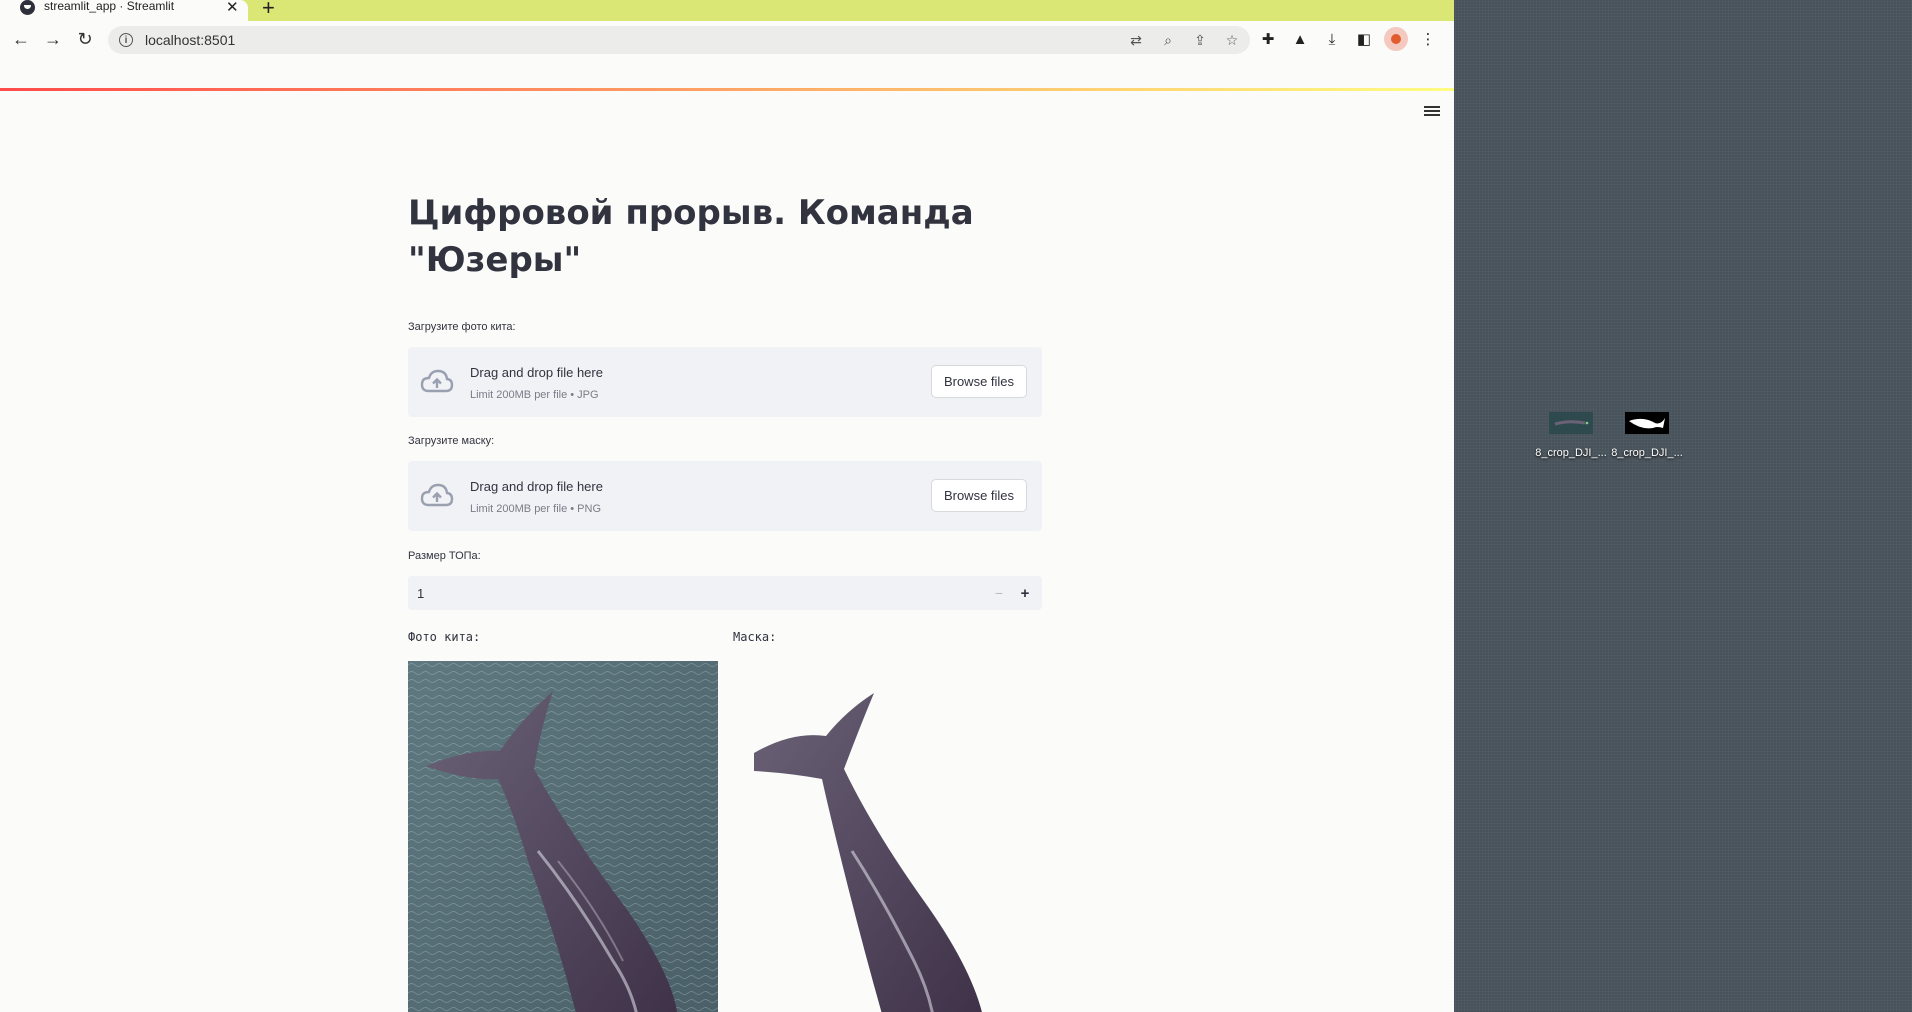 This screenshot has width=1912, height=1012. What do you see at coordinates (85, 39) in the screenshot?
I see `reload-icon: ↻` at bounding box center [85, 39].